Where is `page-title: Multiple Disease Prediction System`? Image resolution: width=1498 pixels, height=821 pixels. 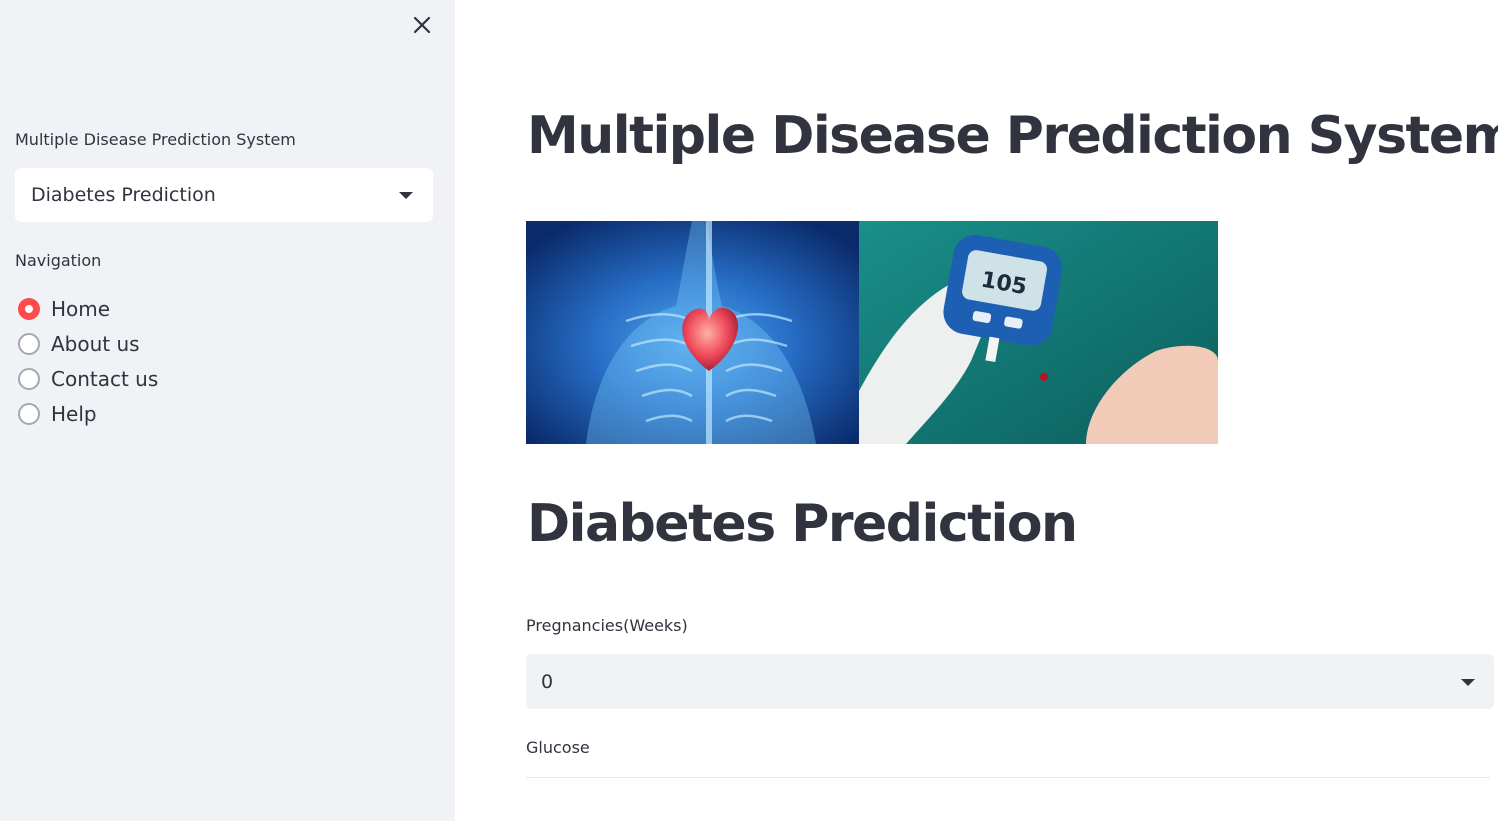
page-title: Multiple Disease Prediction System is located at coordinates (1012, 136).